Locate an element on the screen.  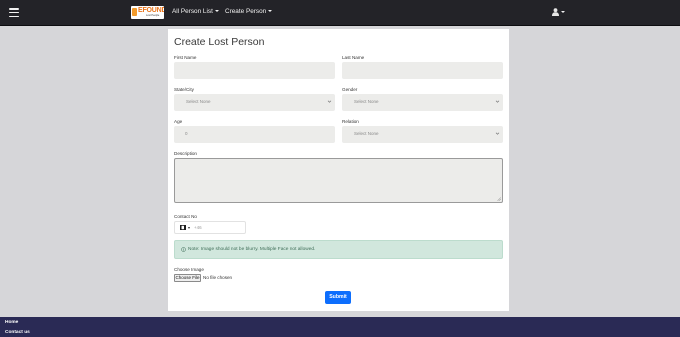
resize-handle-icon is located at coordinates (499, 199).